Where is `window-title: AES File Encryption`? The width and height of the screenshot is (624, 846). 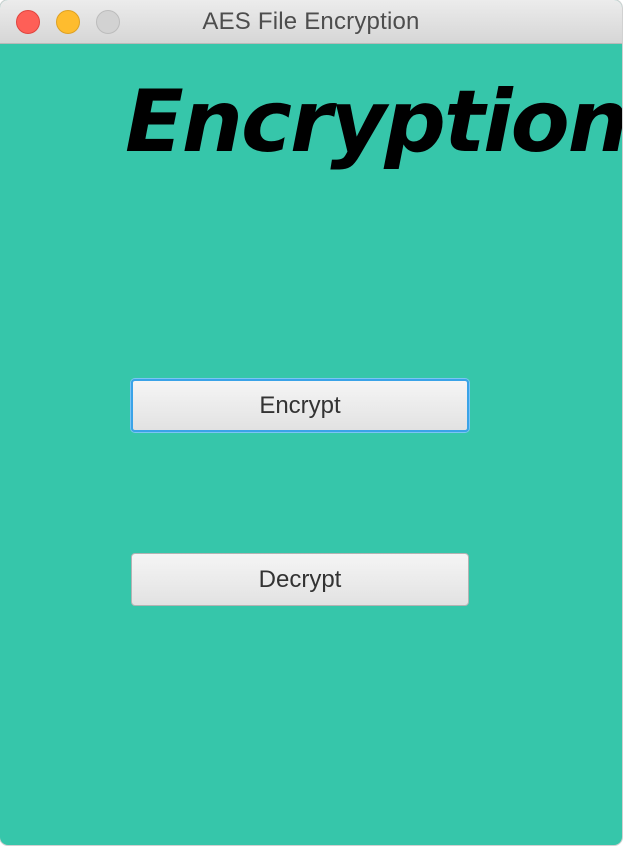 window-title: AES File Encryption is located at coordinates (311, 21).